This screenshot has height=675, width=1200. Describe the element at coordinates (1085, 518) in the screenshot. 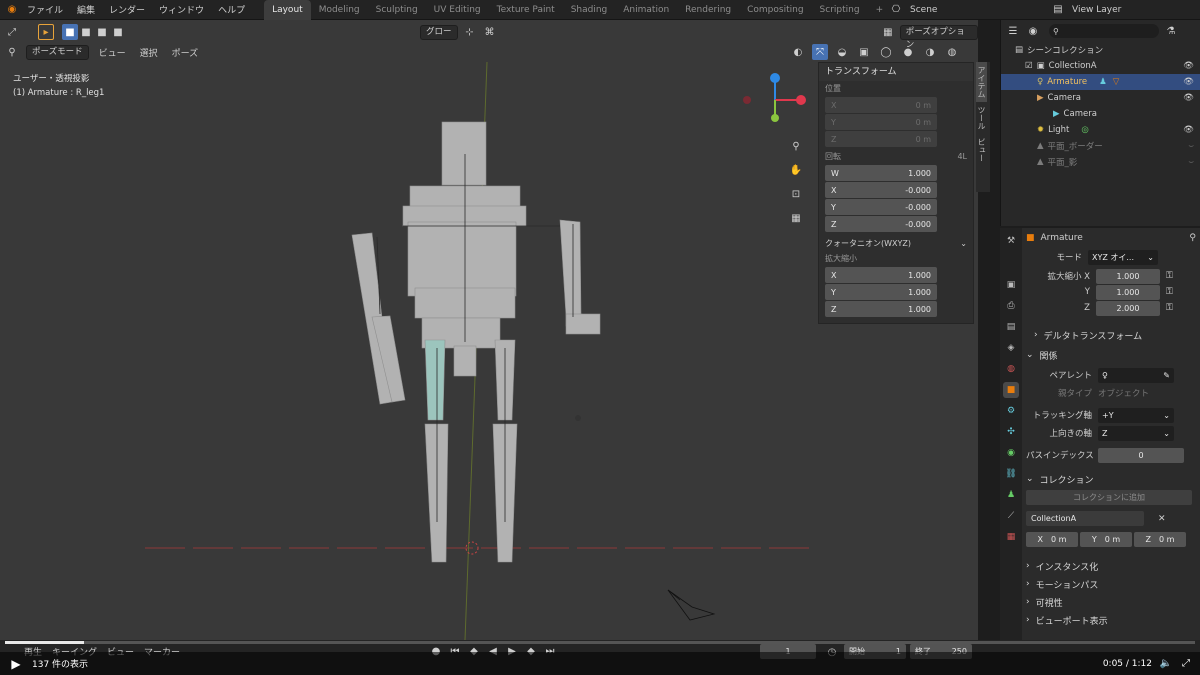

I see `collection-name-field: CollectionA` at that location.